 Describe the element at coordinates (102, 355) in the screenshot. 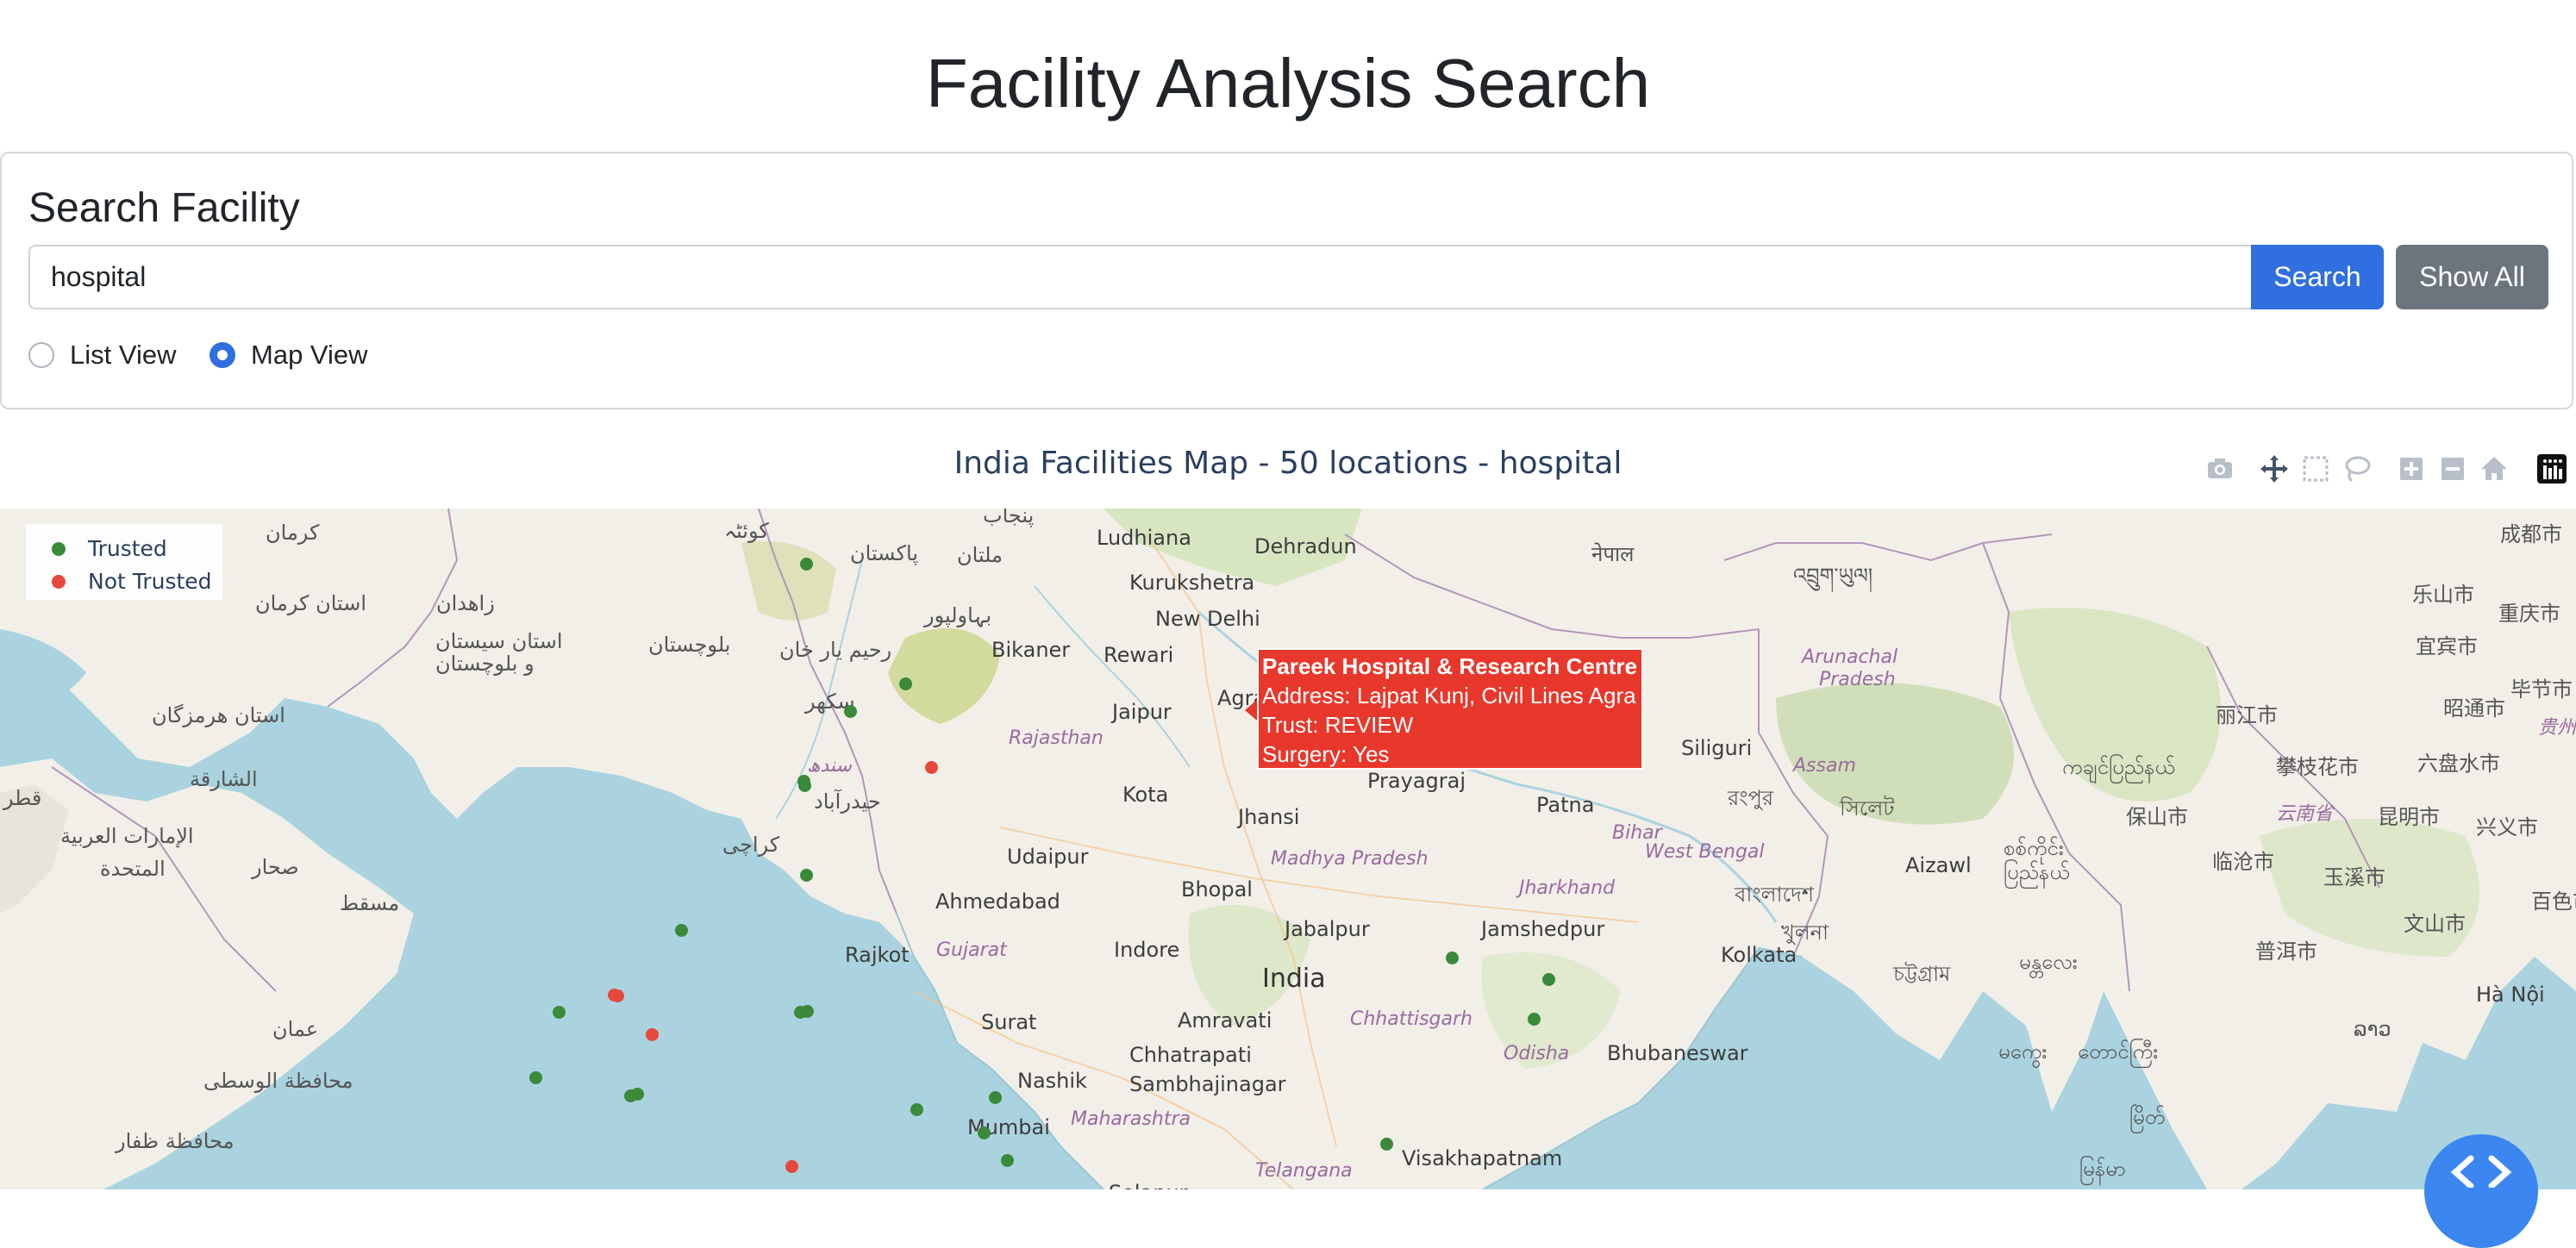

I see `list-view-option: List View` at that location.